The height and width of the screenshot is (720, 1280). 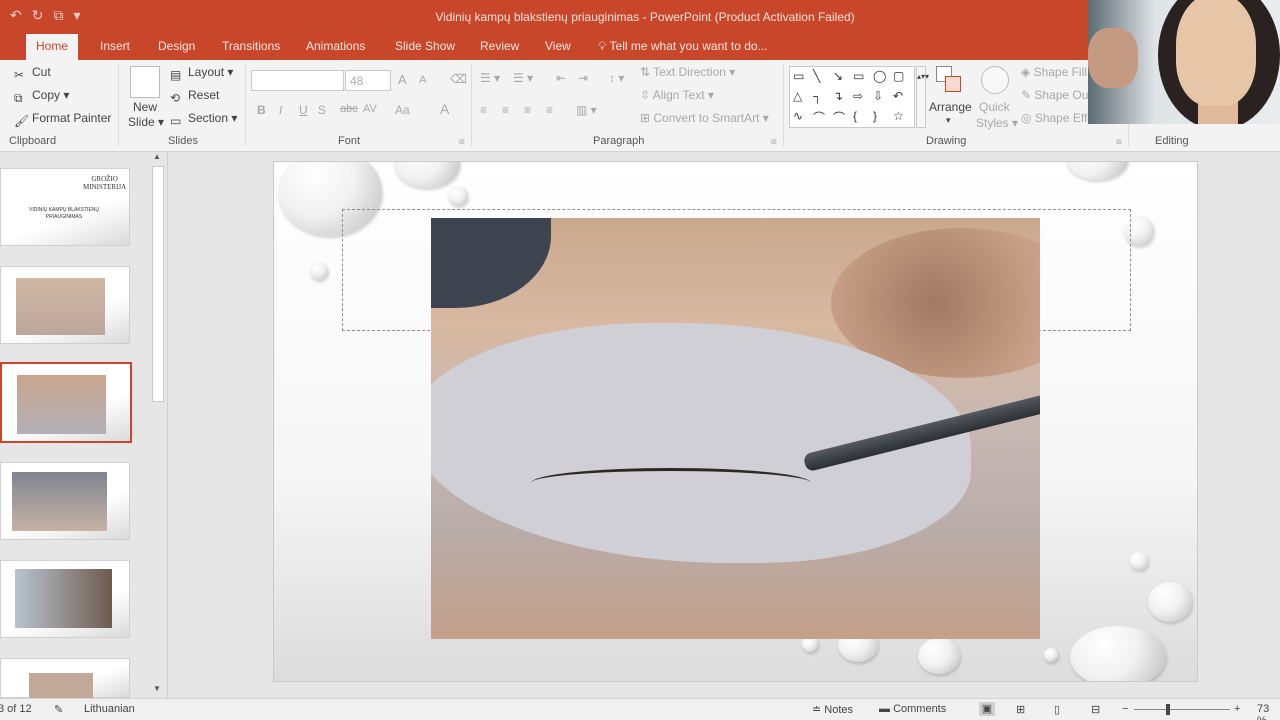 I want to click on underline-button: U, so click(x=303, y=110).